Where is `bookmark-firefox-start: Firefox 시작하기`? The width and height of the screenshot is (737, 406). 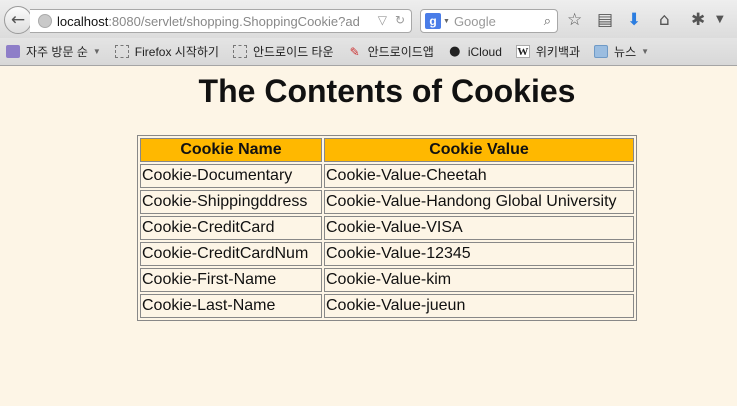 bookmark-firefox-start: Firefox 시작하기 is located at coordinates (166, 51).